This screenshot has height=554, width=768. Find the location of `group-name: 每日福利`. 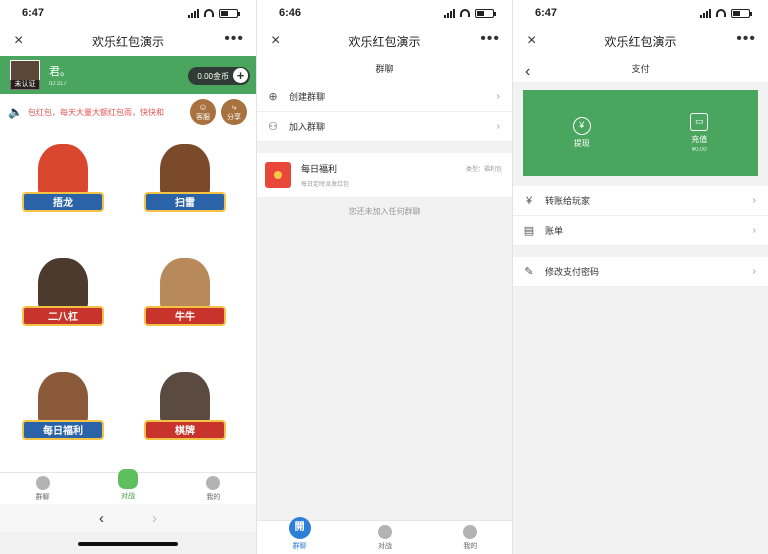

group-name: 每日福利 is located at coordinates (319, 169).